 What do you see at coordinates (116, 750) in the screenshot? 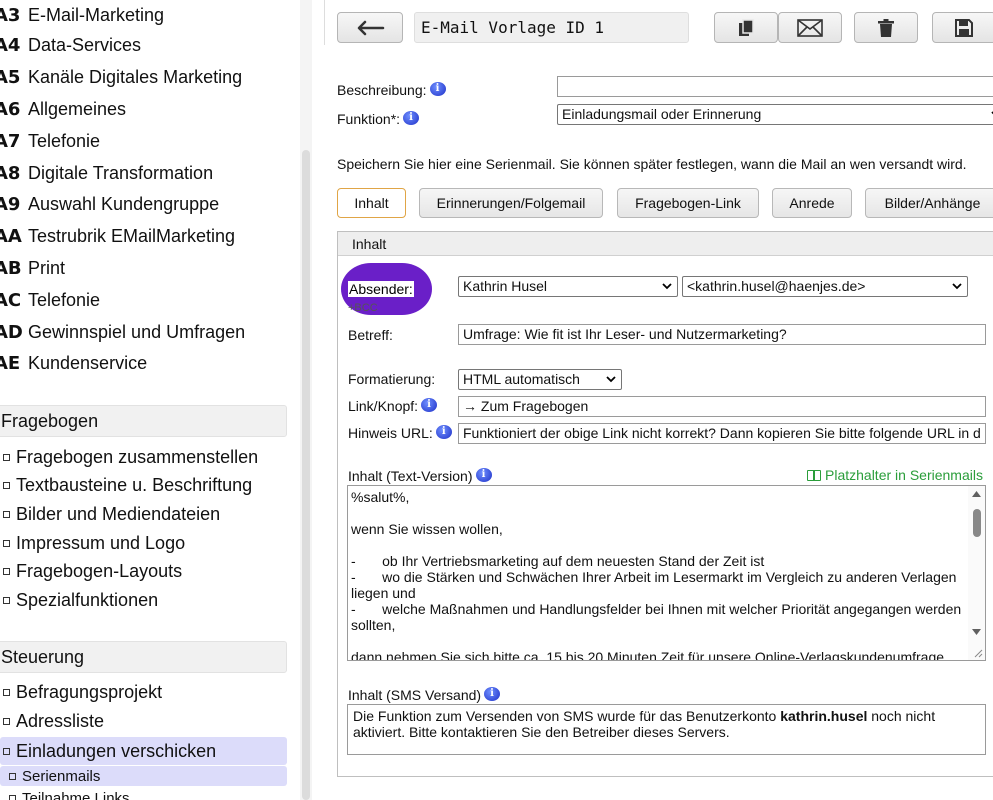
I see `nav-link-label: Einladungen verschicken` at bounding box center [116, 750].